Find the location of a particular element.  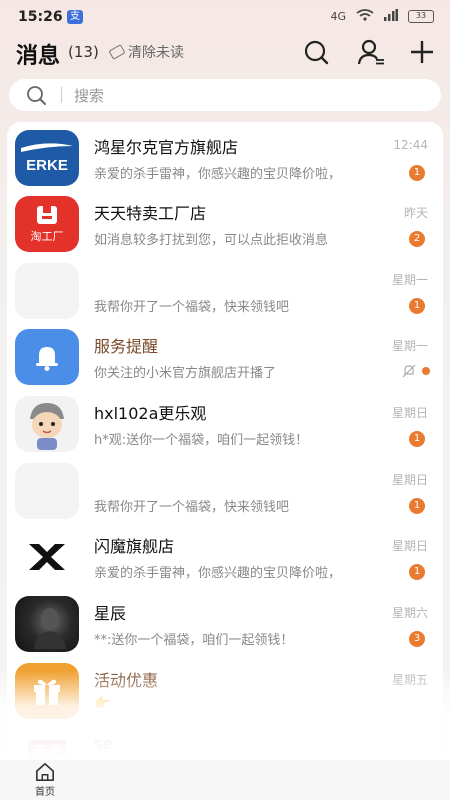

xibei-logo: 西麦 is located at coordinates (47, 746).